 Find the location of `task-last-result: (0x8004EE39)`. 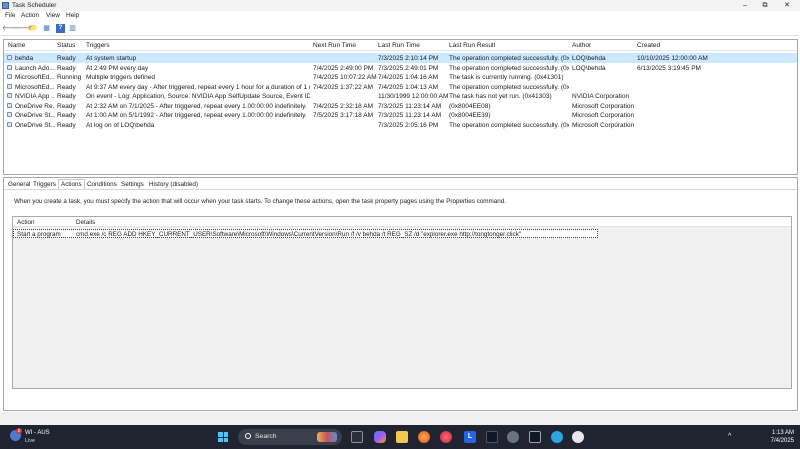

task-last-result: (0x8004EE39) is located at coordinates (470, 115).